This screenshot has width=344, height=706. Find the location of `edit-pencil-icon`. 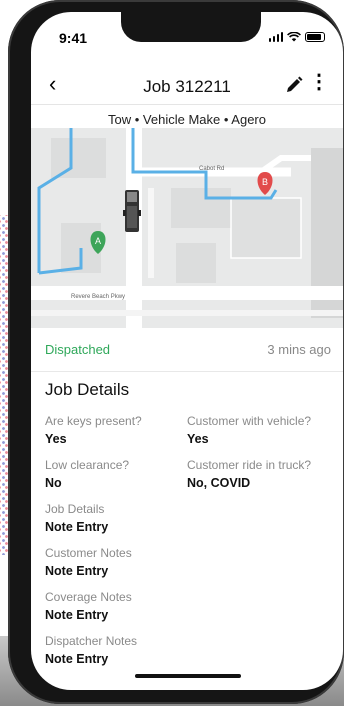

edit-pencil-icon is located at coordinates (294, 85).